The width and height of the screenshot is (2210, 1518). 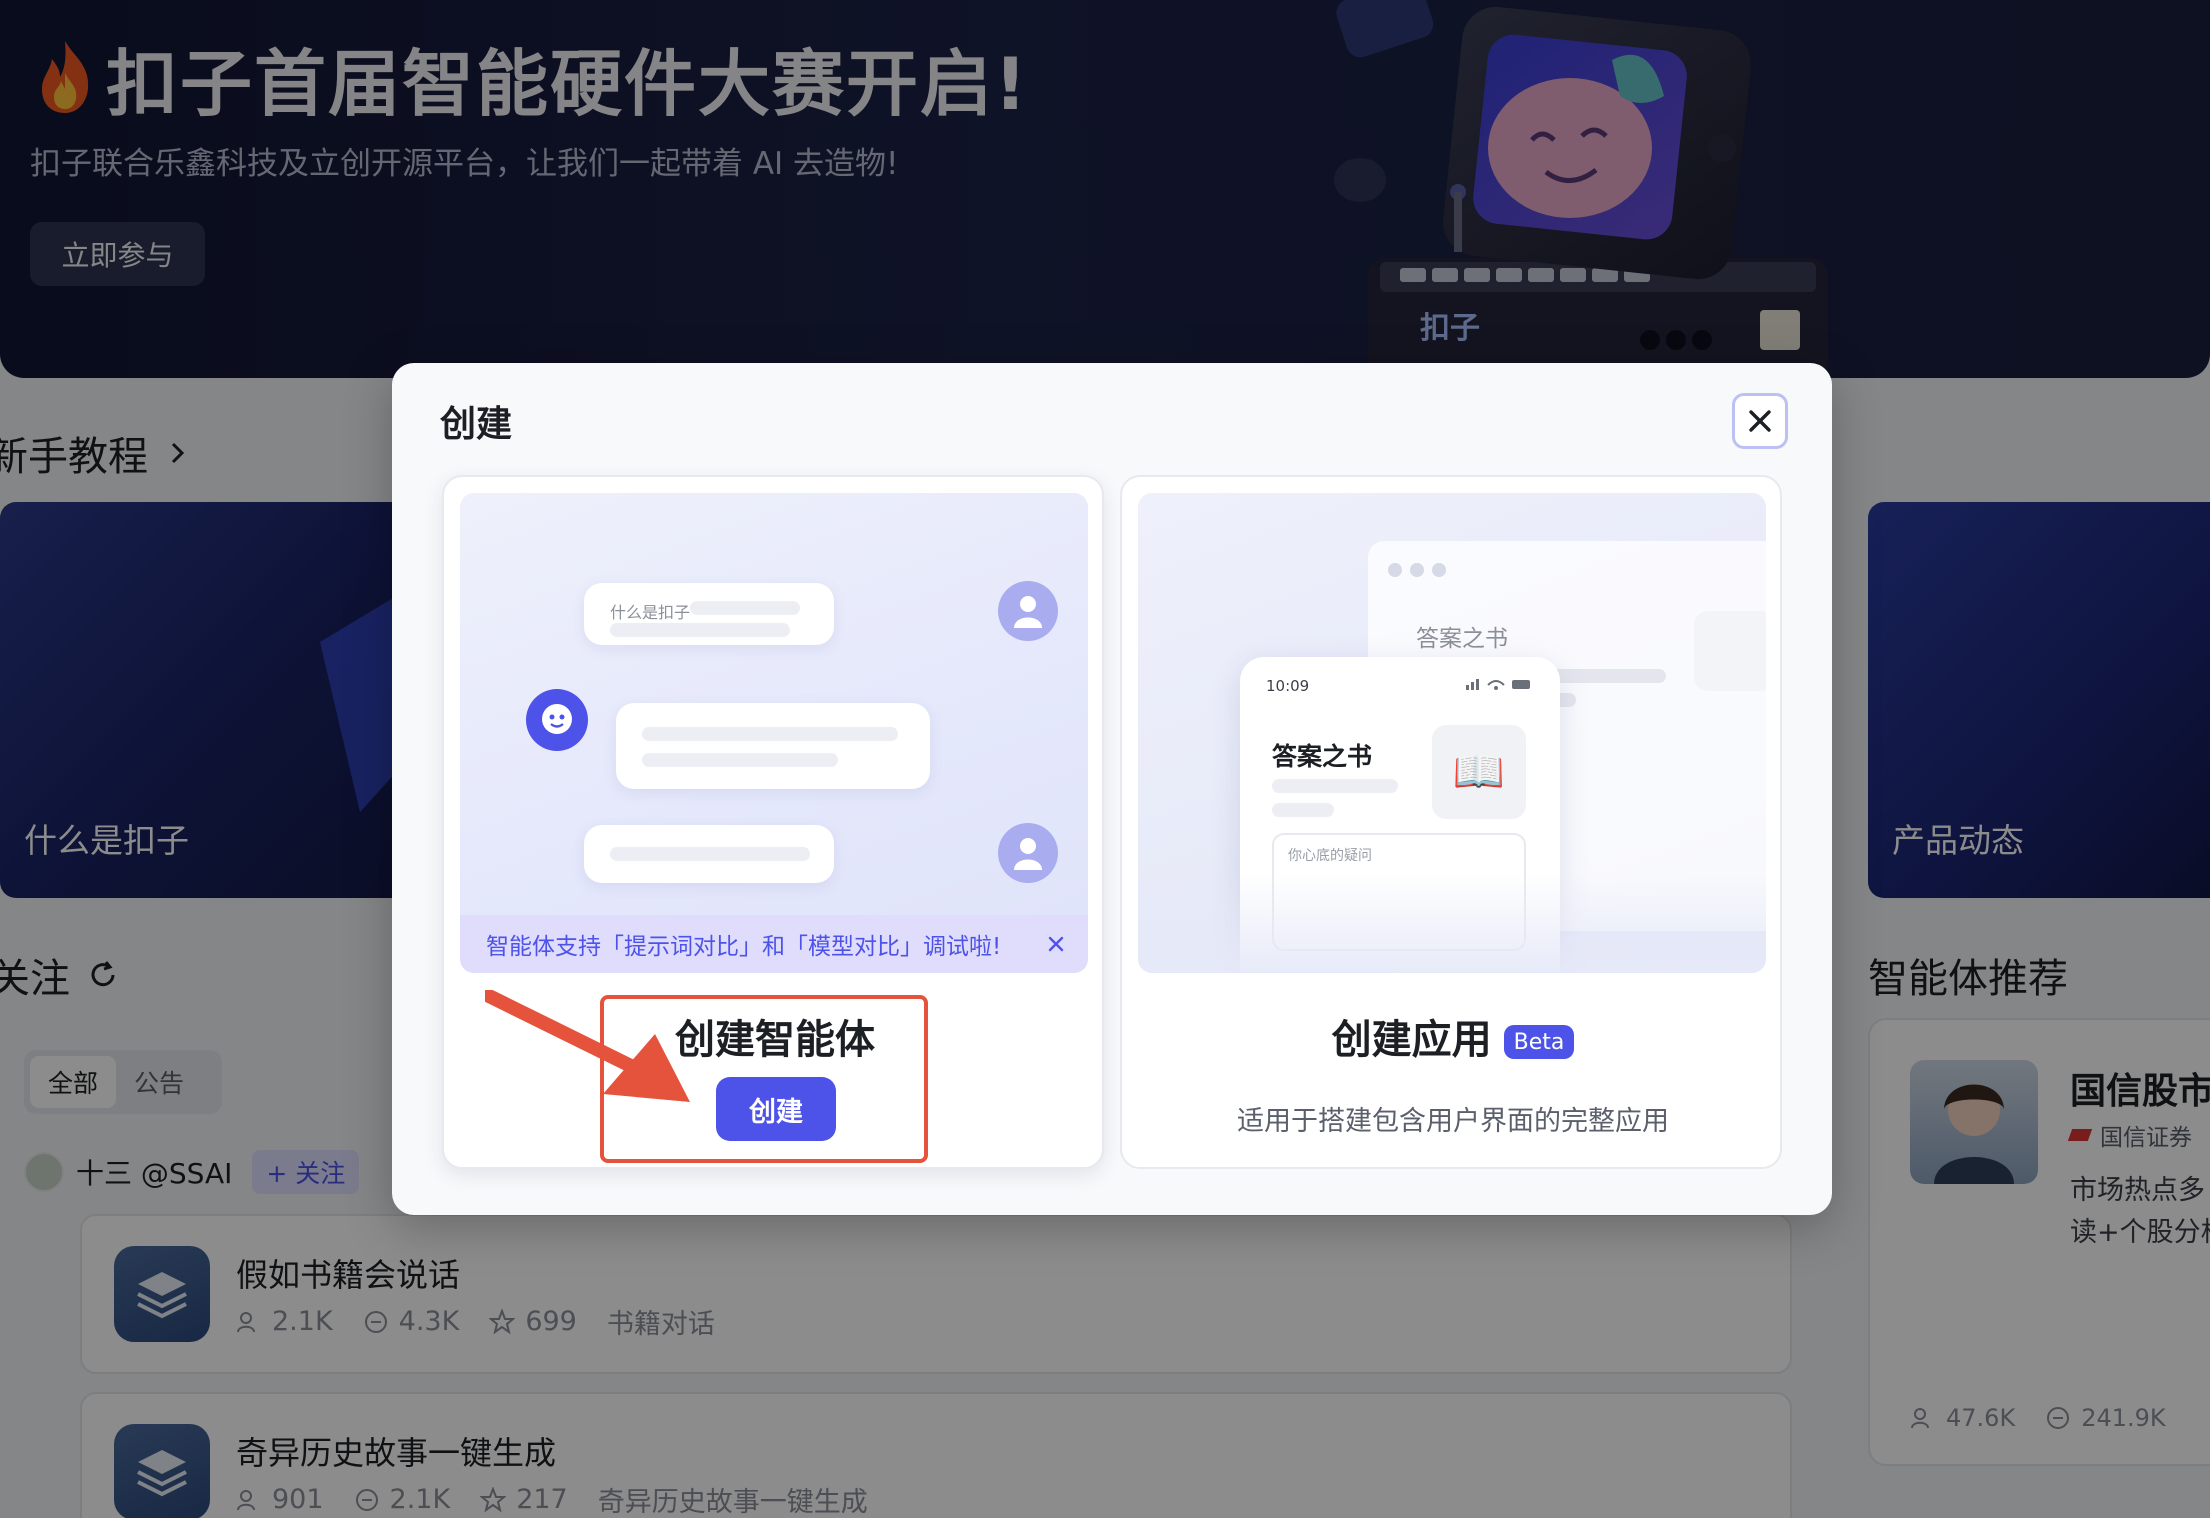 I want to click on close-button, so click(x=1760, y=421).